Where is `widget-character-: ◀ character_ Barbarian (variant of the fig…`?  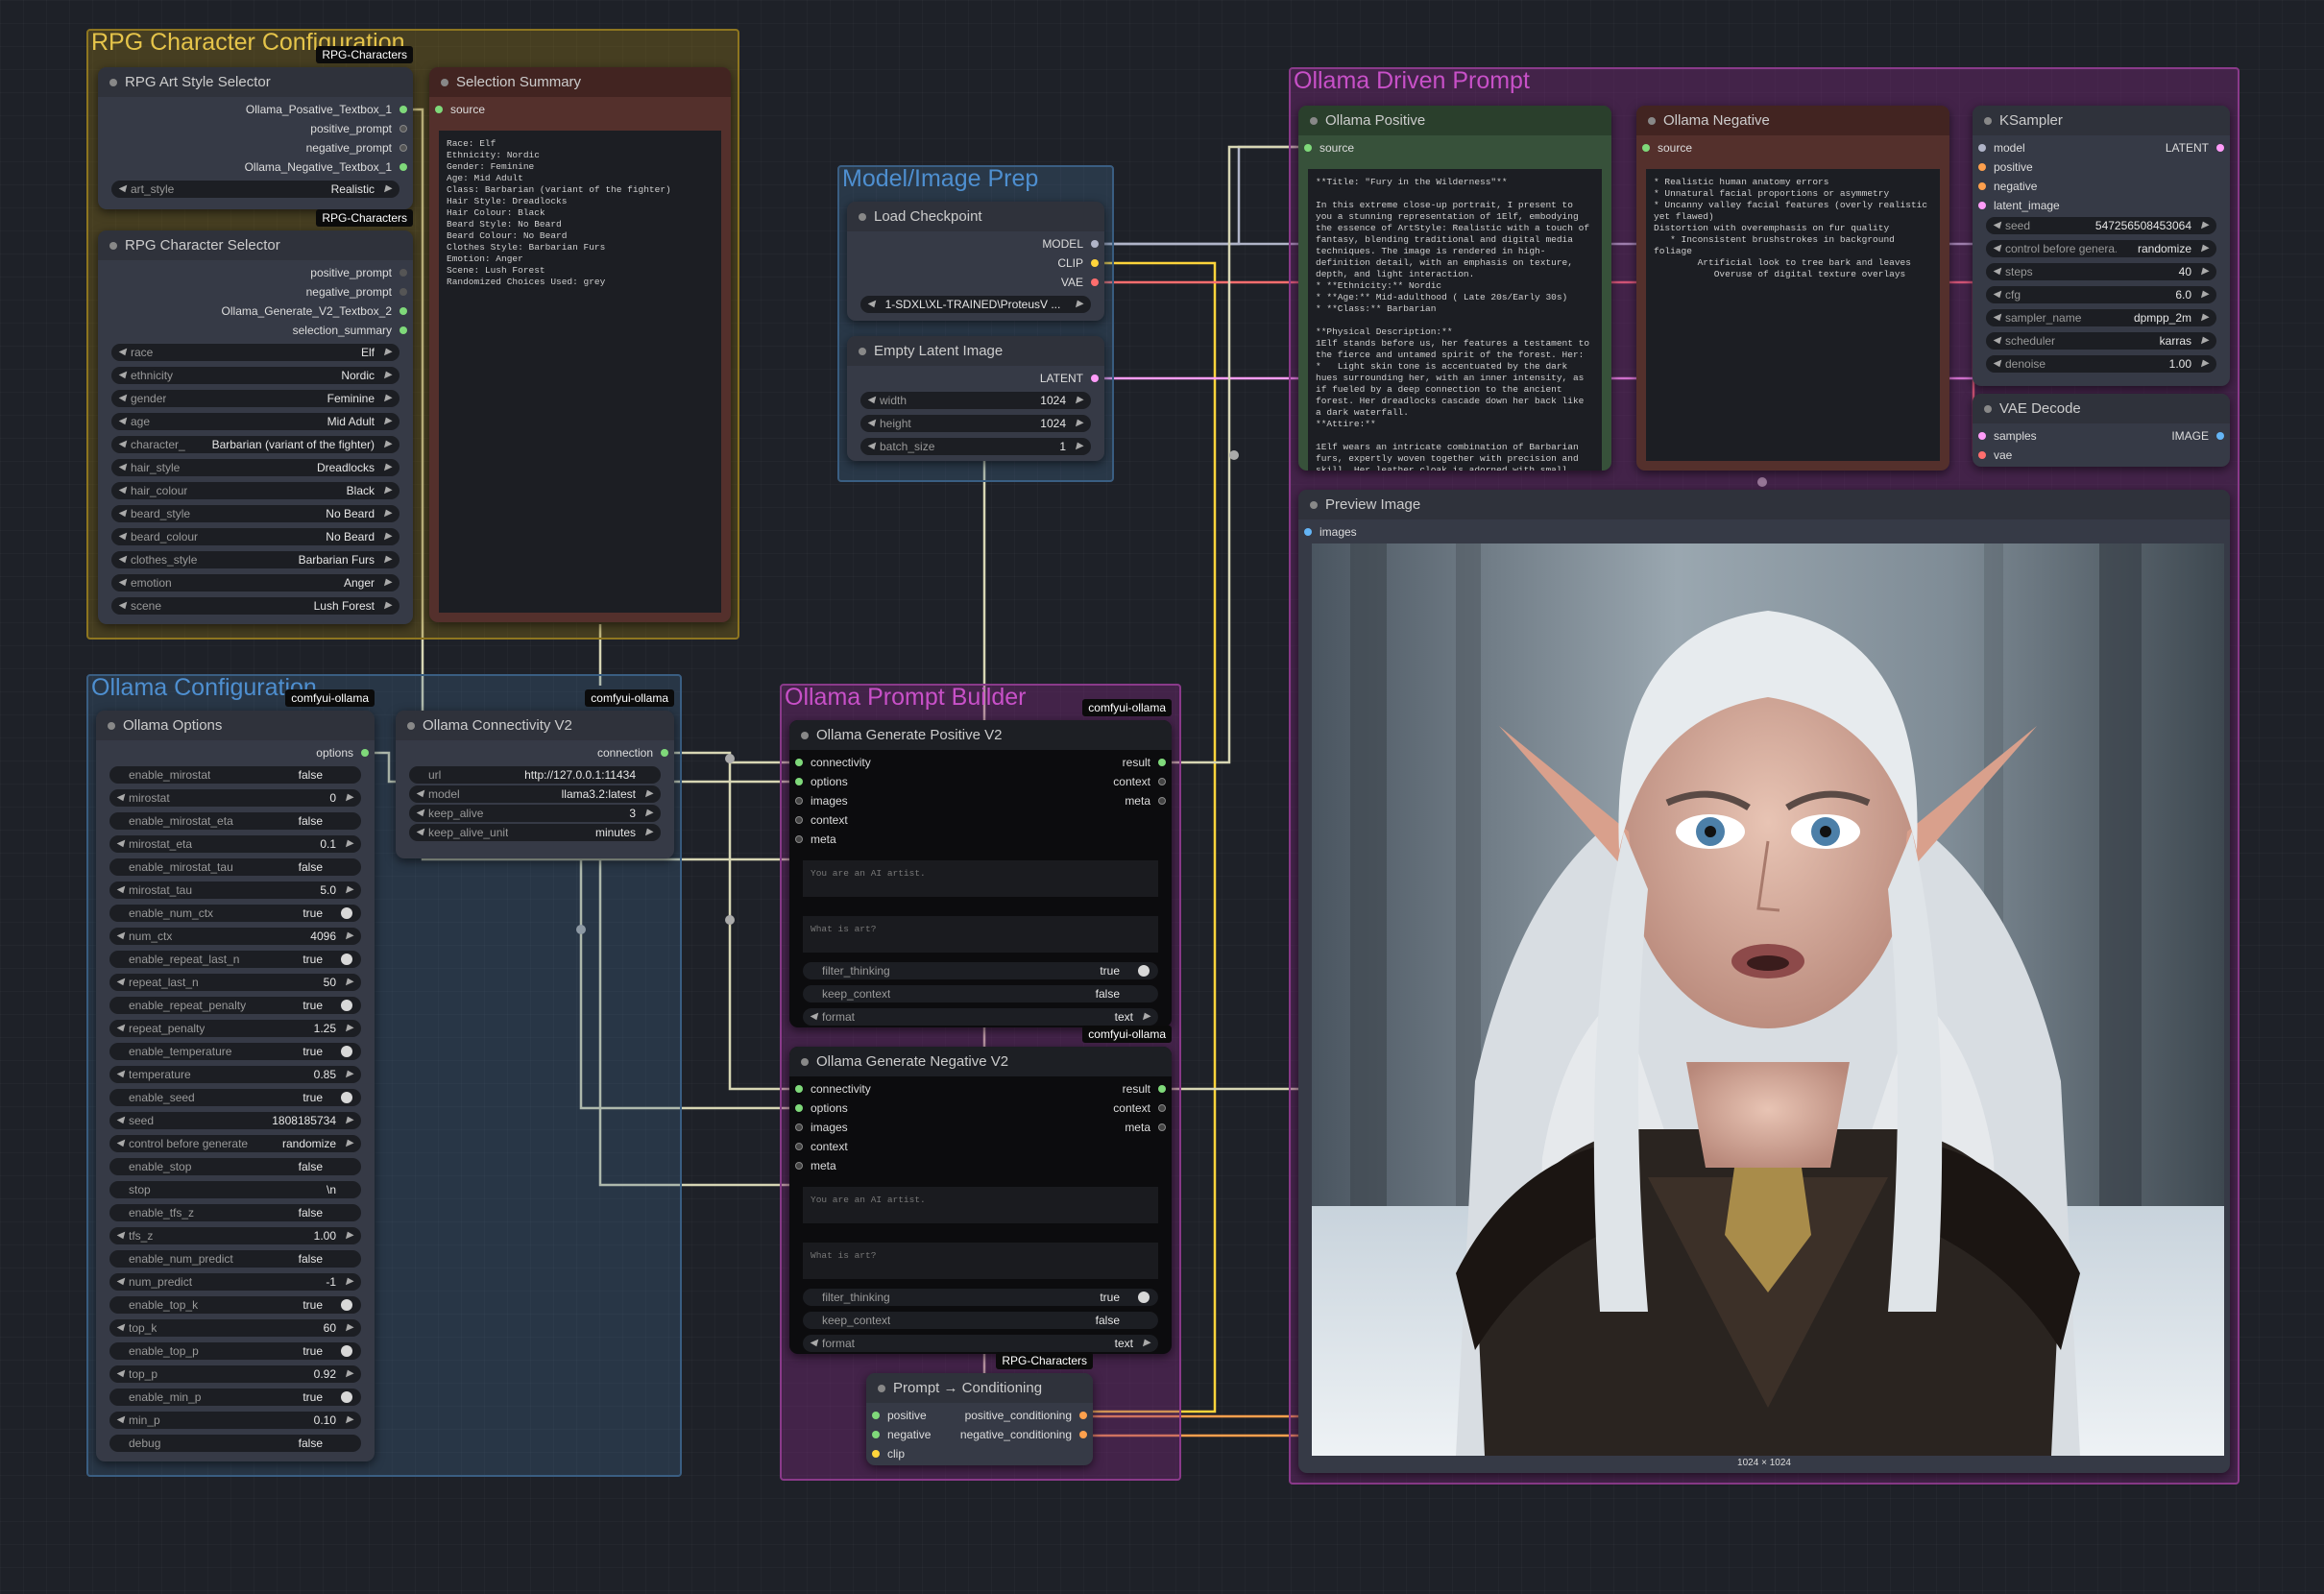 widget-character-: ◀ character_ Barbarian (variant of the fig… is located at coordinates (255, 444).